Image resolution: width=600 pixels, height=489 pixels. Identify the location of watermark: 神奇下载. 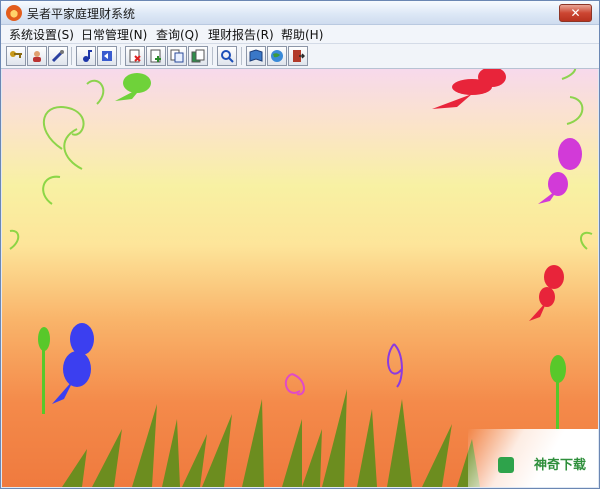
(533, 458).